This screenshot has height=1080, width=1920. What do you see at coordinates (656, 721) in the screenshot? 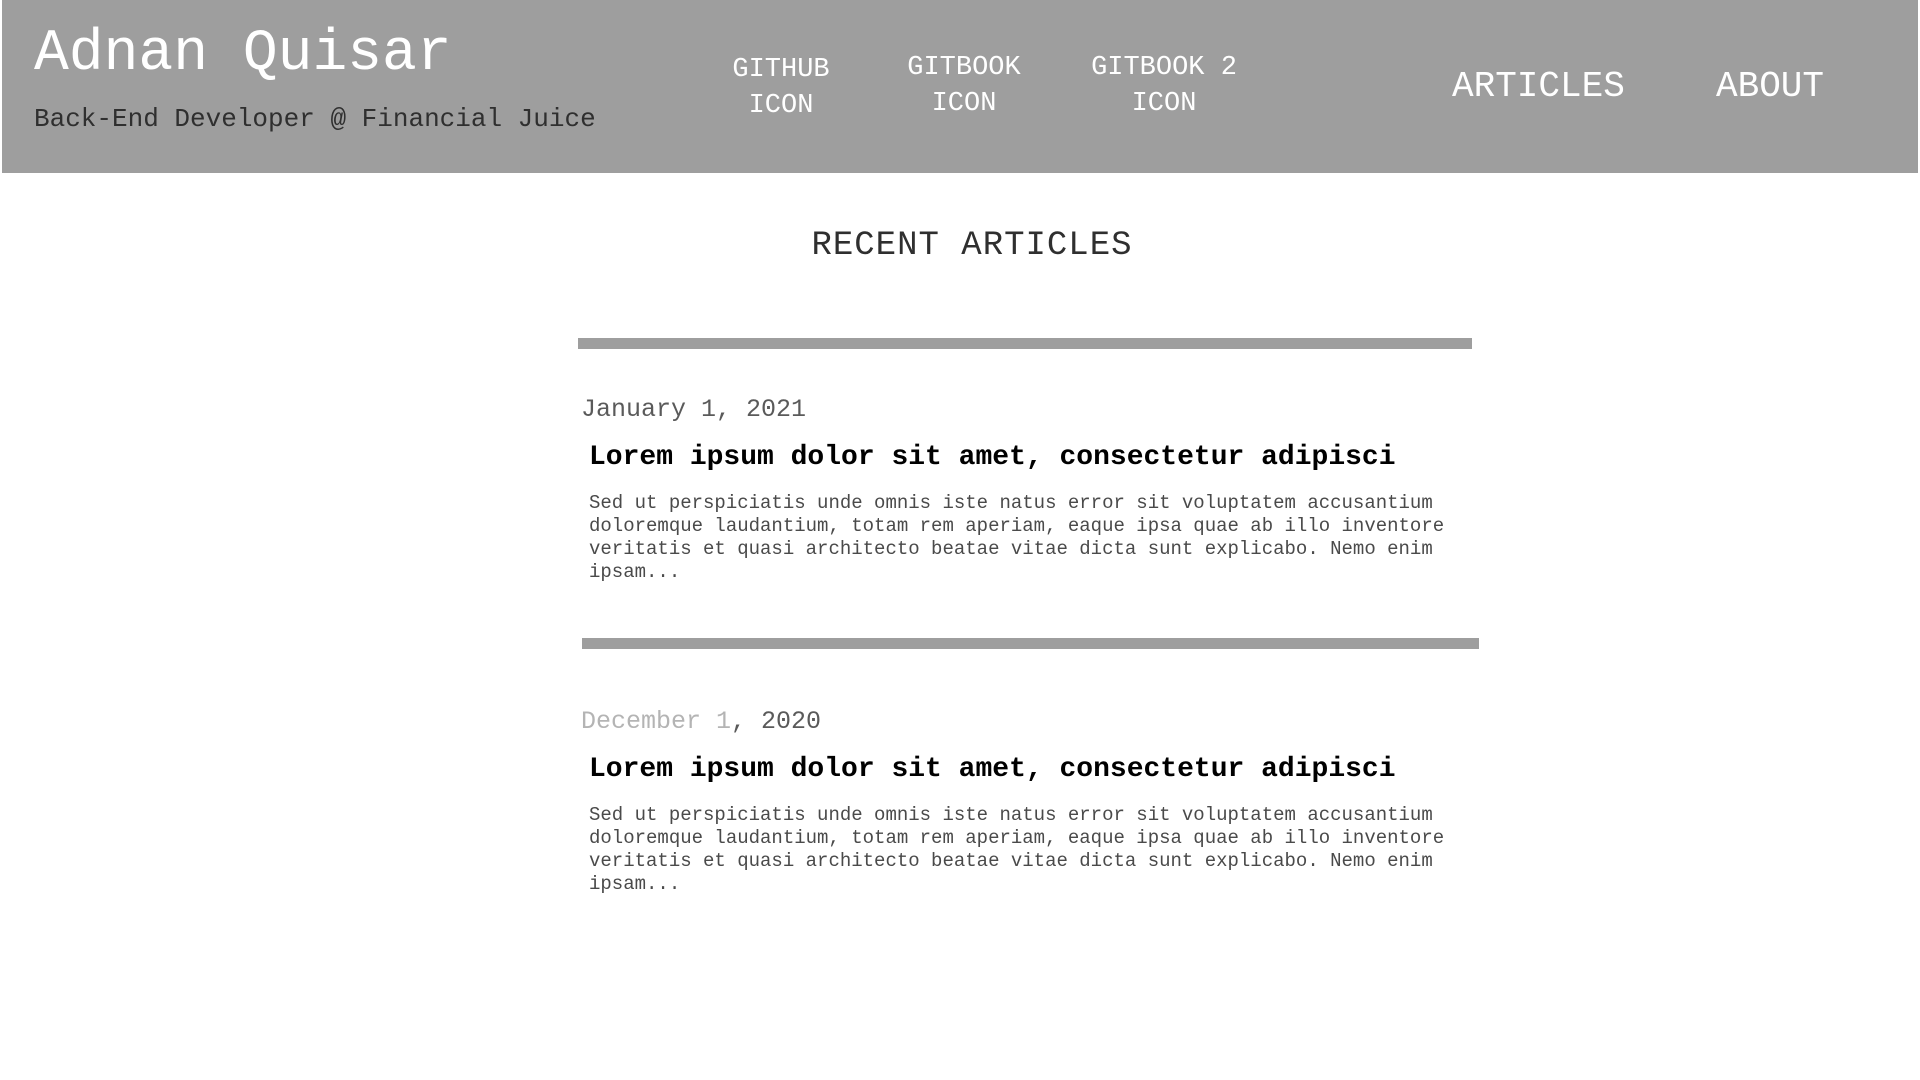
I see `article-date-month-day: December 1` at bounding box center [656, 721].